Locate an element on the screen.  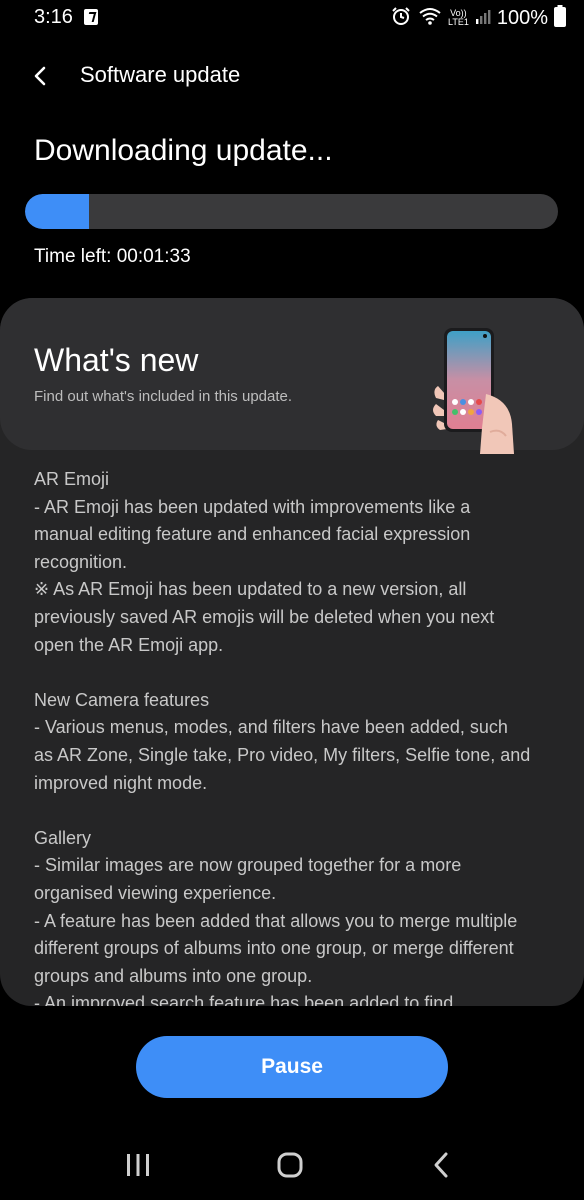
volte-icon: Vo)) LTE1 is located at coordinates (458, 18).